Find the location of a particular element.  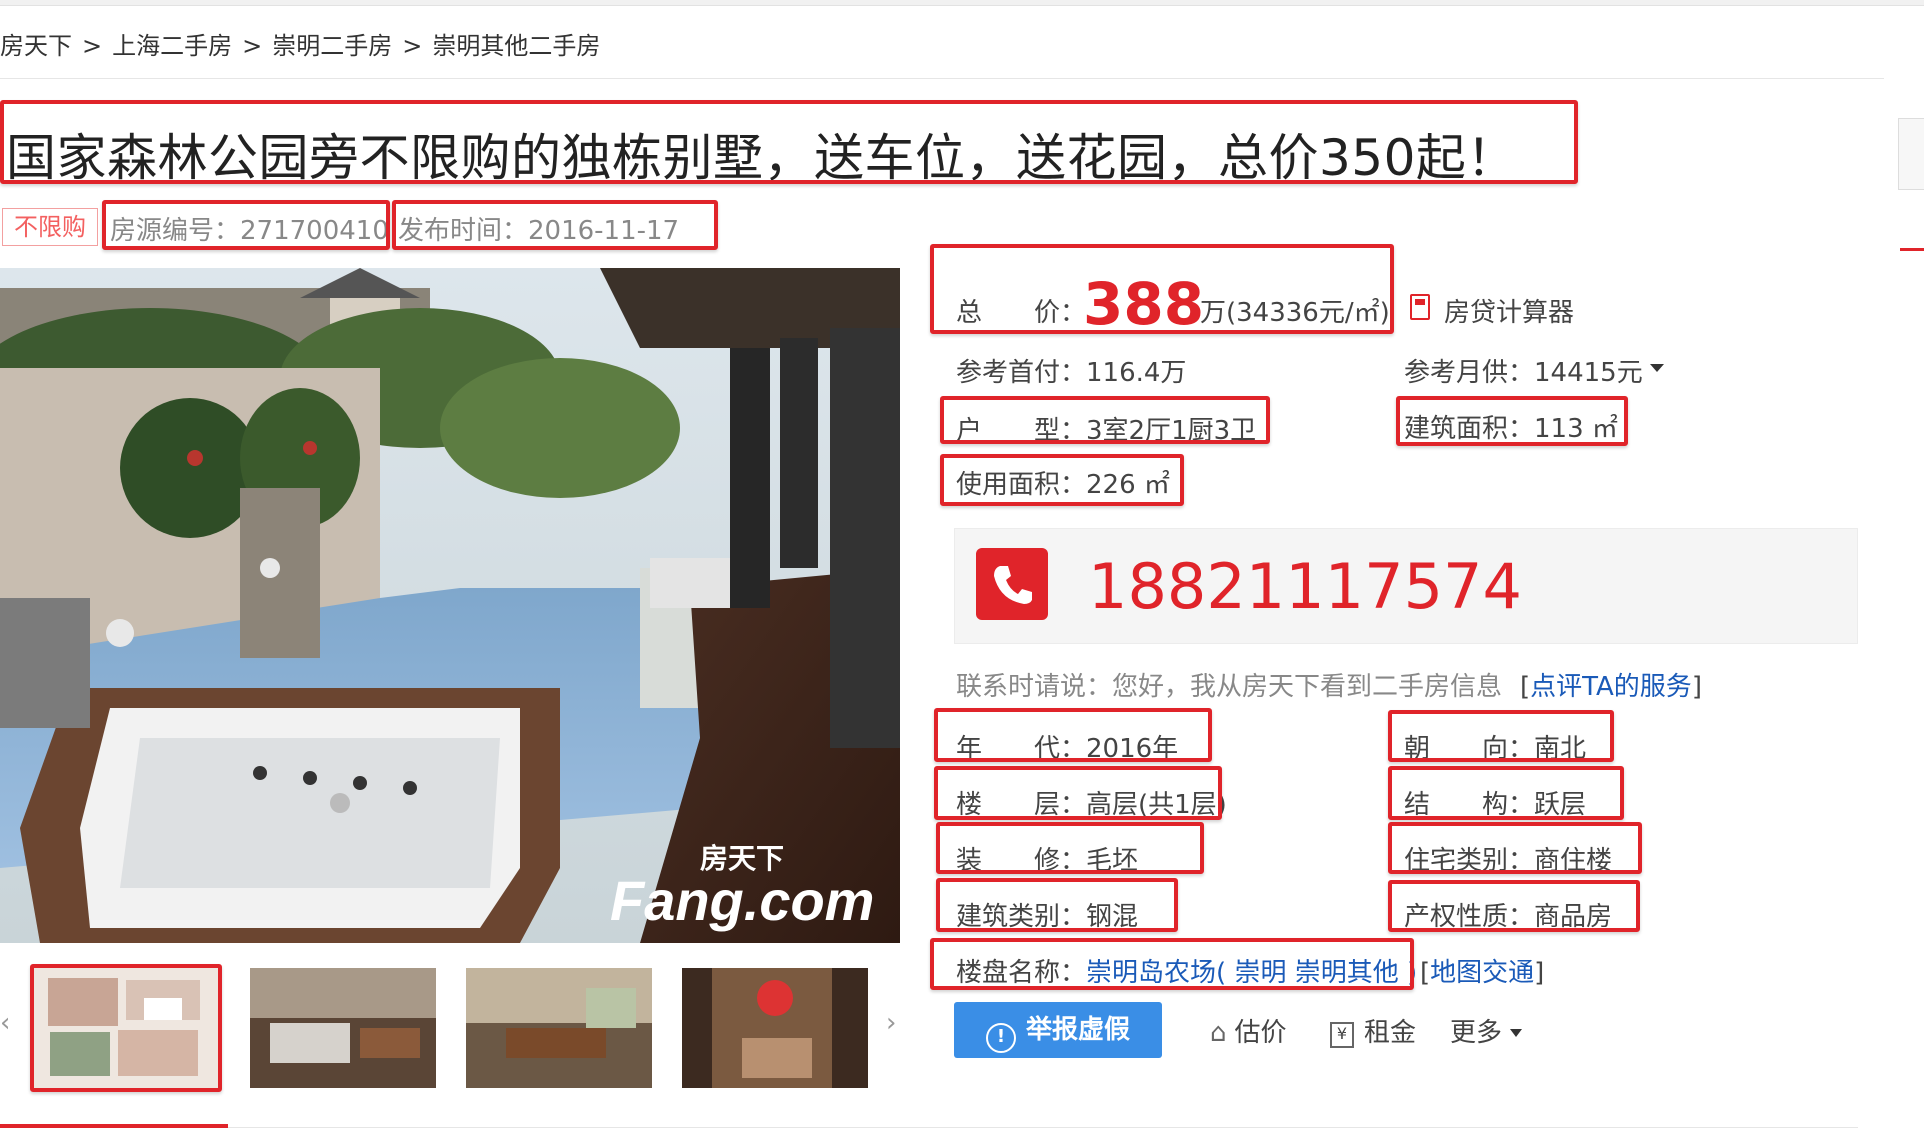

annotation-box-building-type is located at coordinates (1057, 905).